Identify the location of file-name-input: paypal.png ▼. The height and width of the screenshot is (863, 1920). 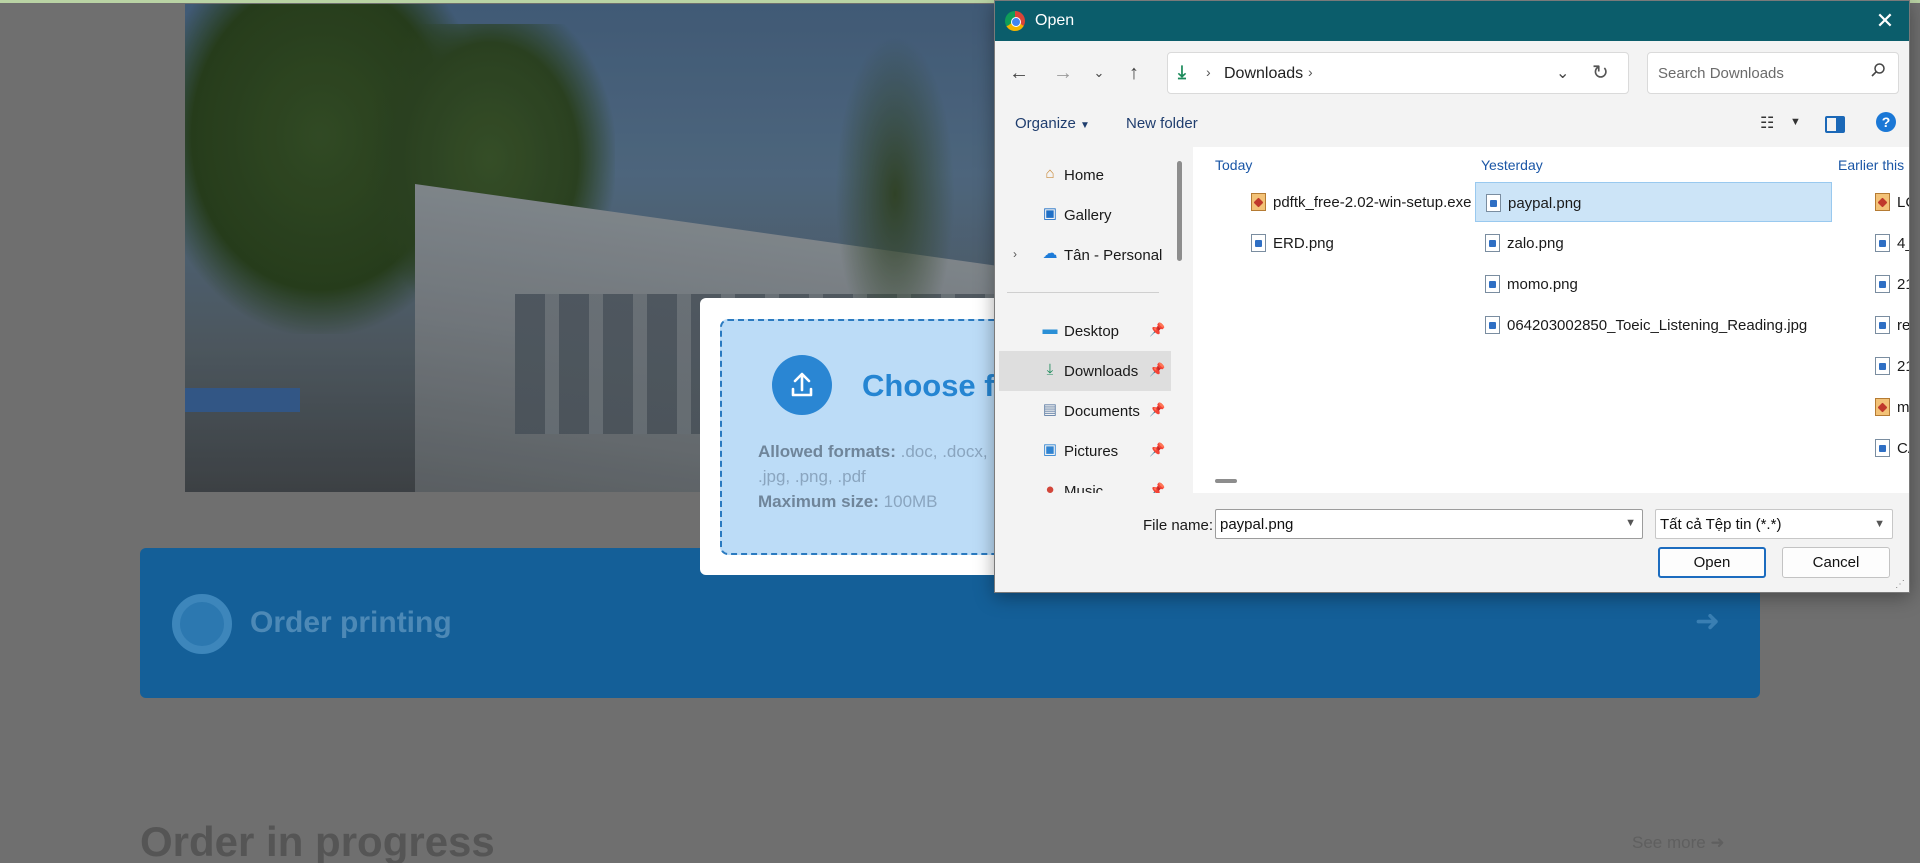
(1429, 524).